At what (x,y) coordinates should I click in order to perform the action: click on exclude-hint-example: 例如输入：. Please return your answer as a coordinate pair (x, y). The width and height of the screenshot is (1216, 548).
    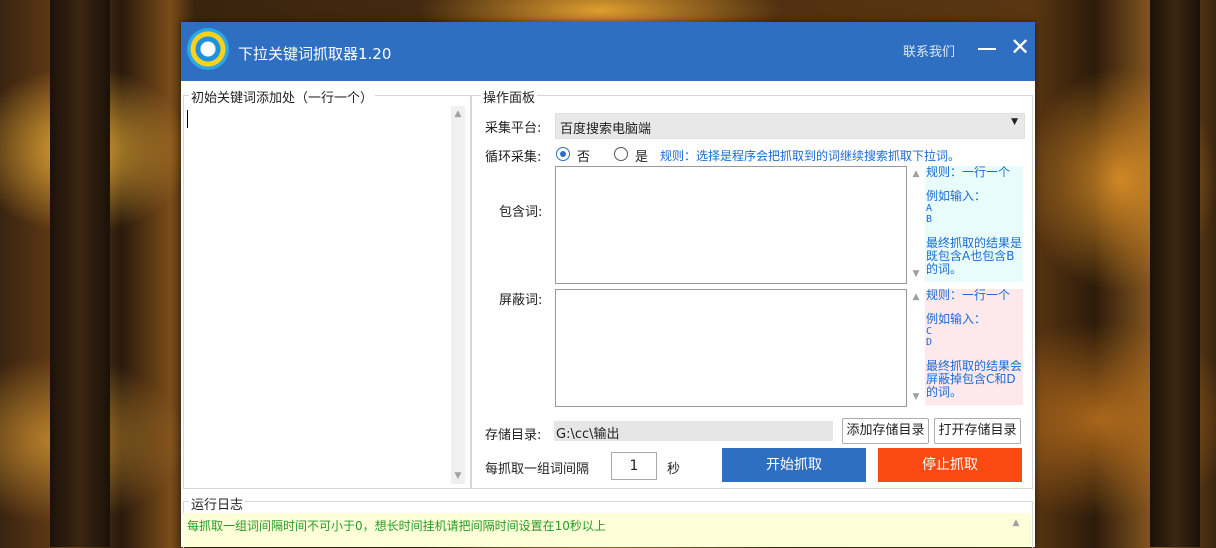
    Looking at the image, I should click on (956, 319).